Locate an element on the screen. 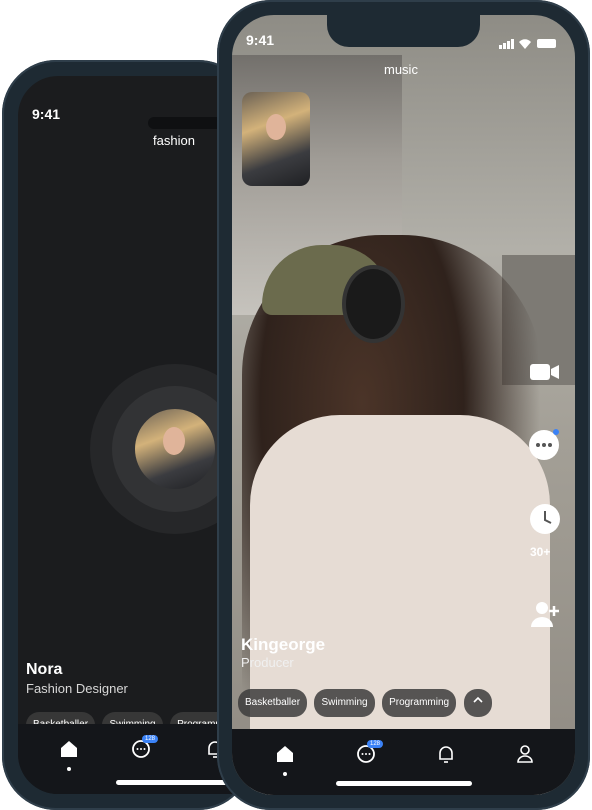 The image size is (592, 810). expand-tags-button is located at coordinates (477, 703).